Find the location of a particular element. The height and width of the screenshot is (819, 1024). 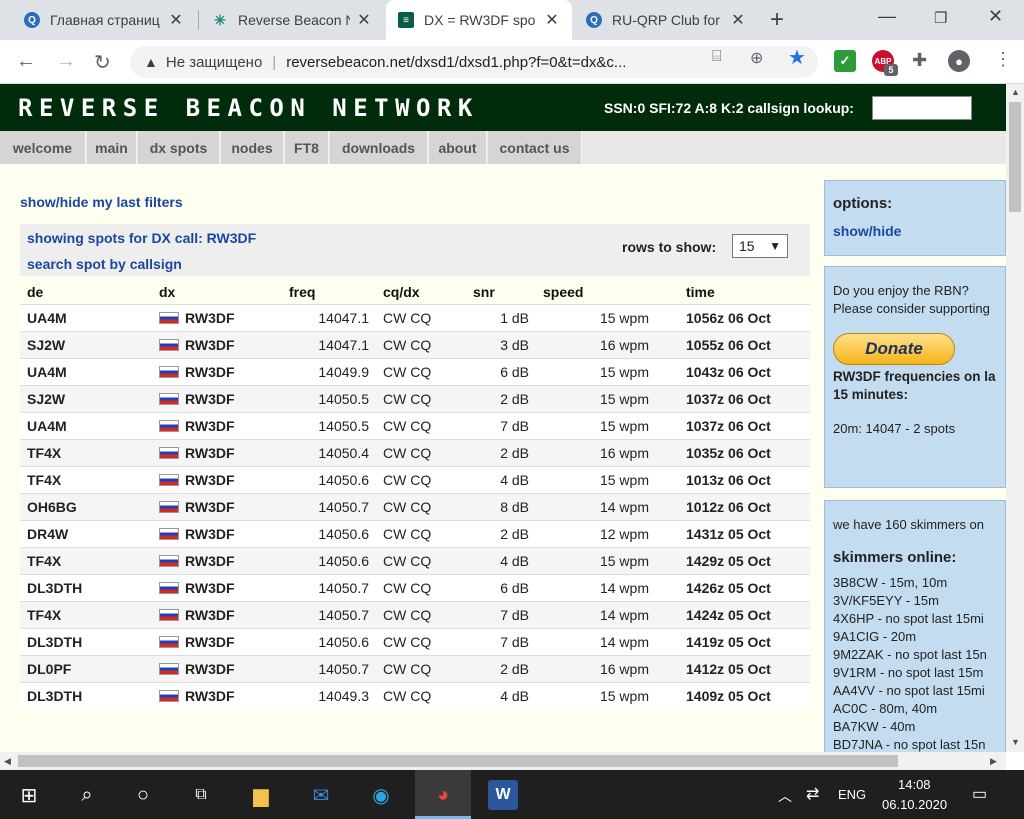

close-window-icon: ✕ is located at coordinates (995, 16).